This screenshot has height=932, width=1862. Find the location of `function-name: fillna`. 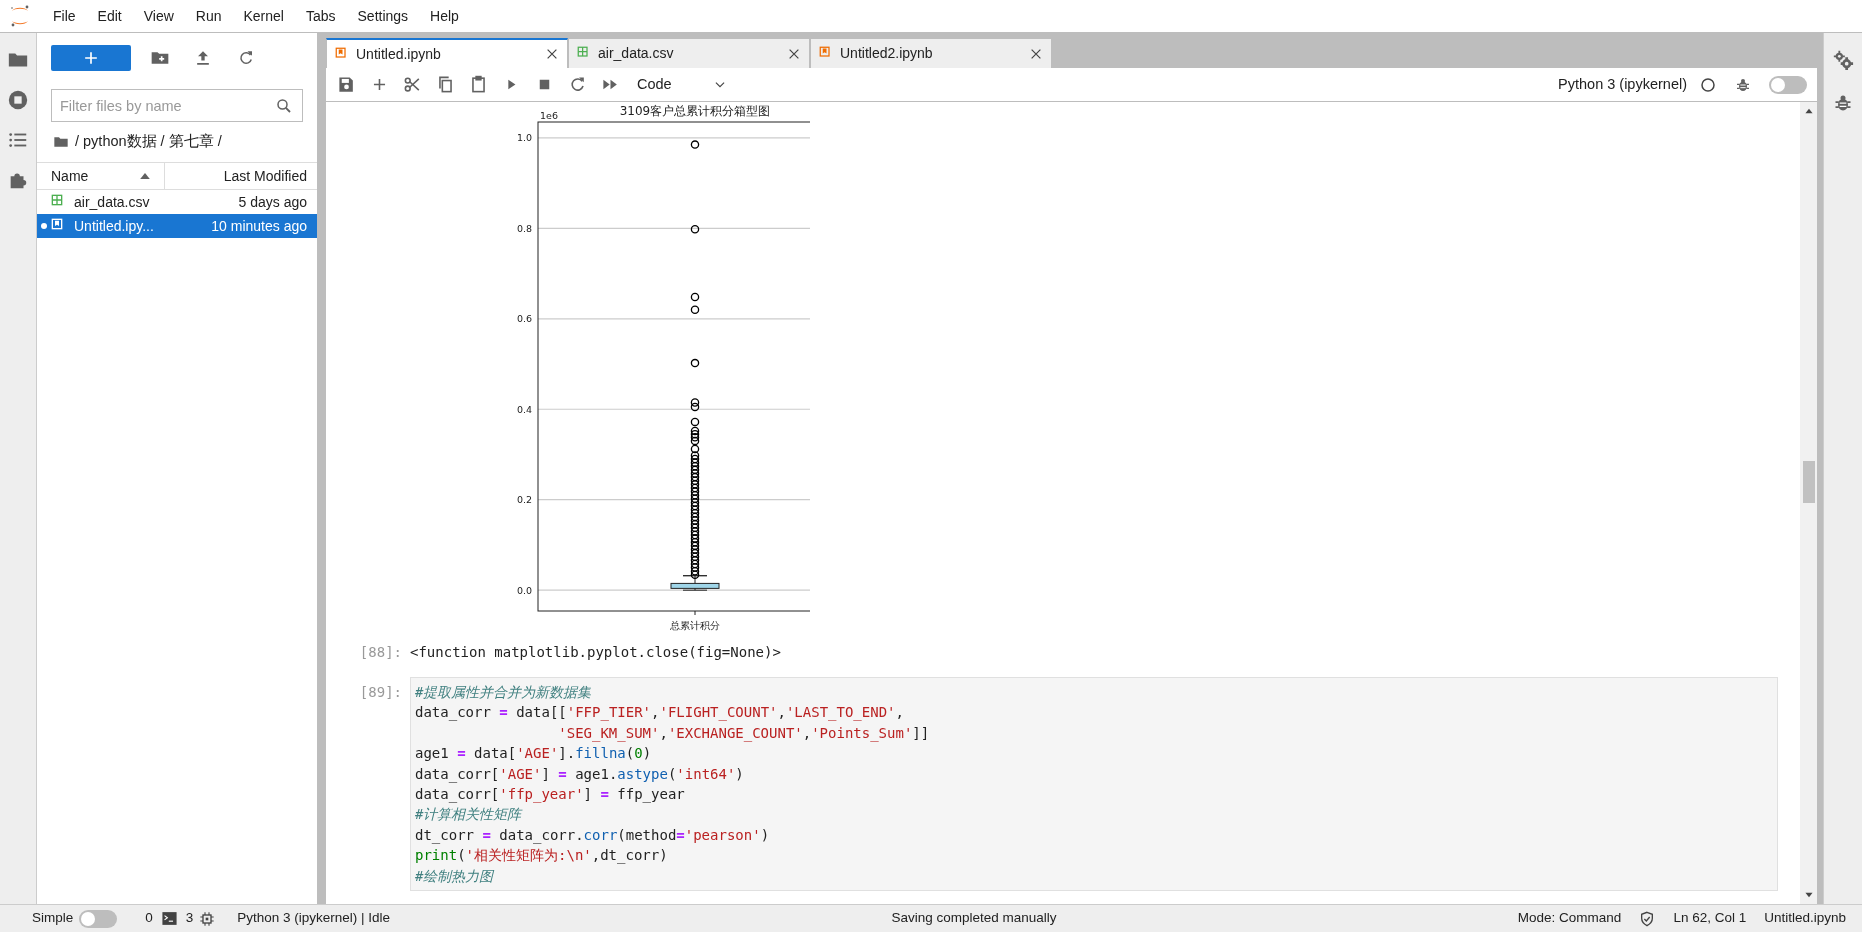

function-name: fillna is located at coordinates (600, 753).